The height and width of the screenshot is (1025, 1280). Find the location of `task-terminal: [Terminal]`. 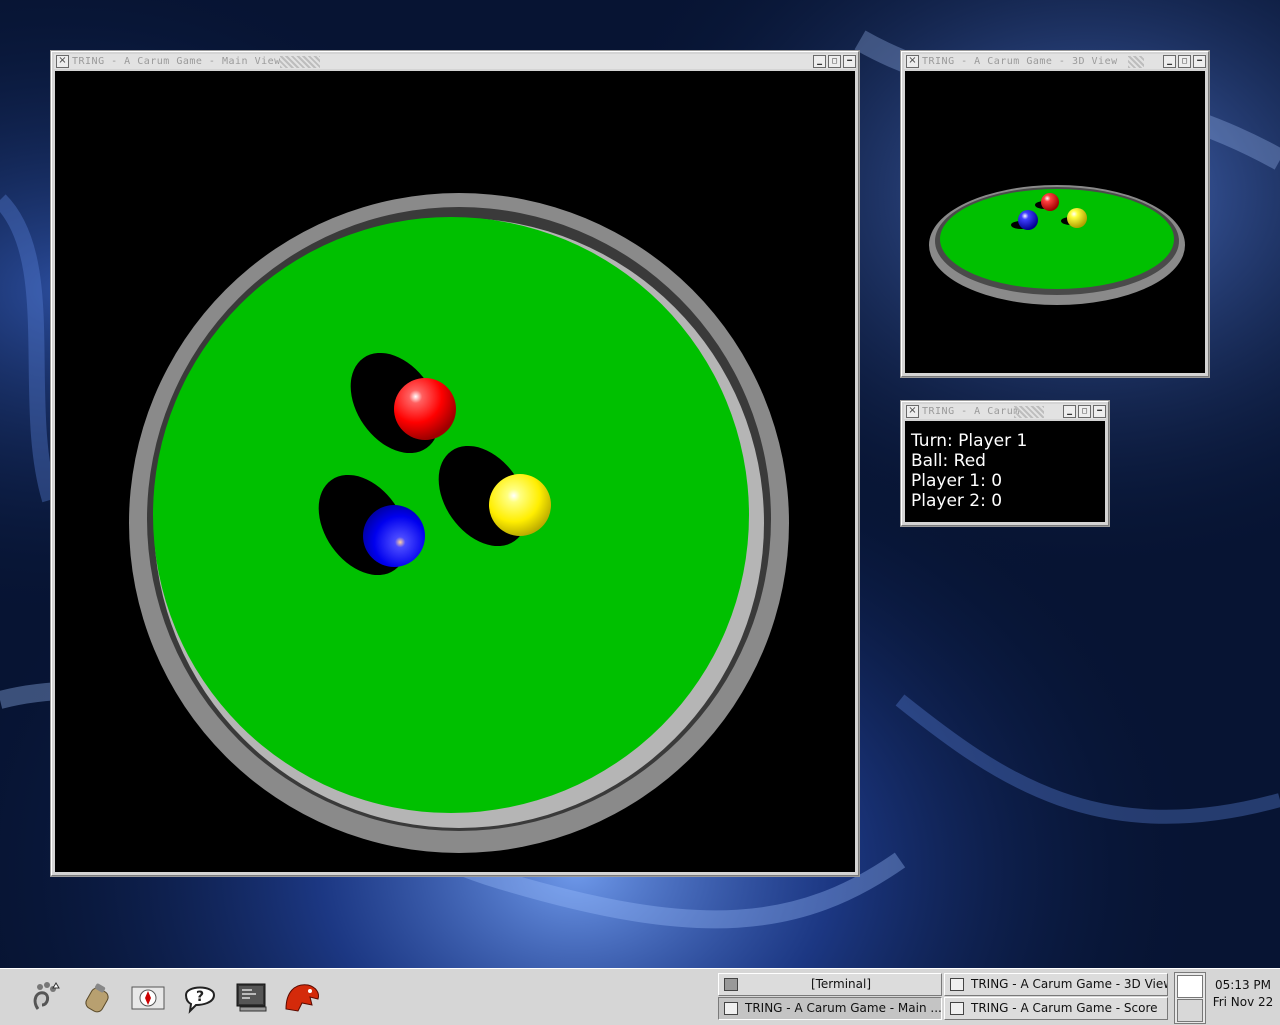

task-terminal: [Terminal] is located at coordinates (830, 984).